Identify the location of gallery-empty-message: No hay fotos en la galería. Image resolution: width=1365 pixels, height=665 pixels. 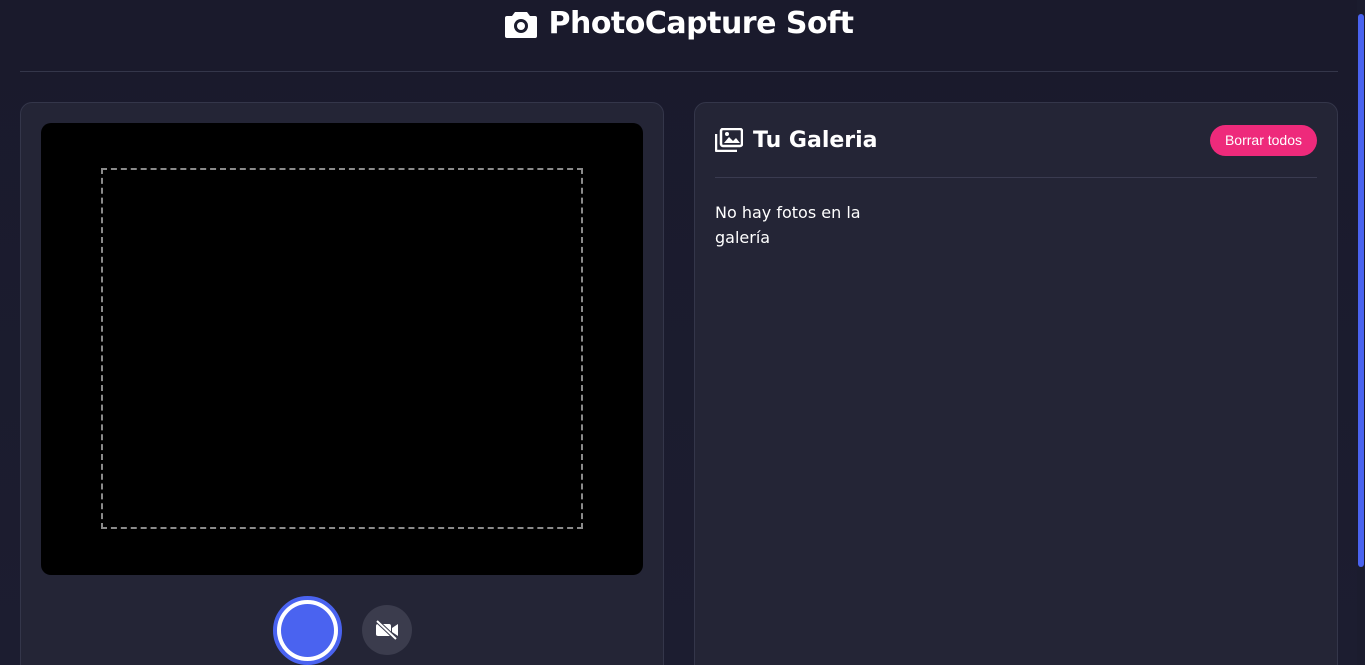
(788, 225).